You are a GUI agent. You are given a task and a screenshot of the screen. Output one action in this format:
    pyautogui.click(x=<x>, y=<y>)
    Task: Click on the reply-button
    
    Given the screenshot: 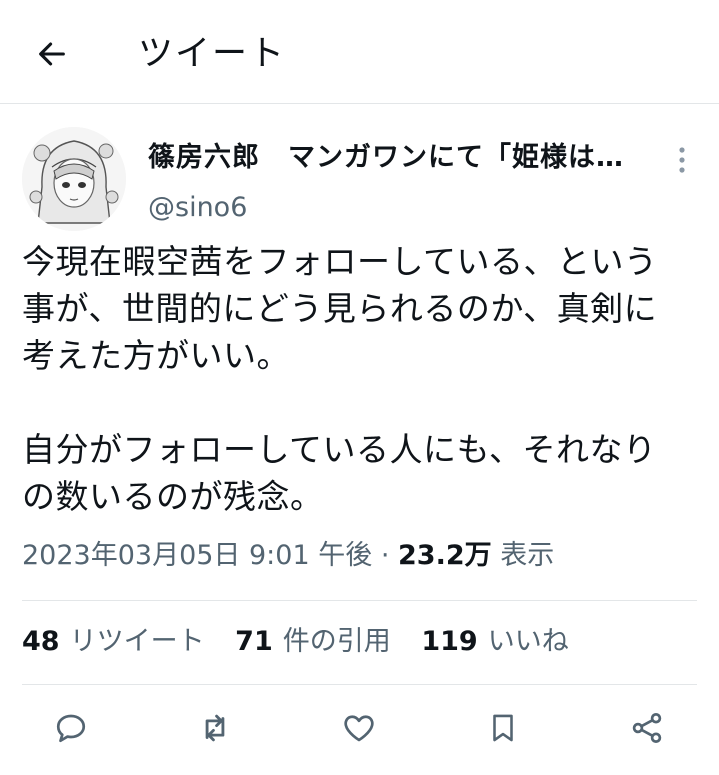 What is the action you would take?
    pyautogui.click(x=71, y=728)
    